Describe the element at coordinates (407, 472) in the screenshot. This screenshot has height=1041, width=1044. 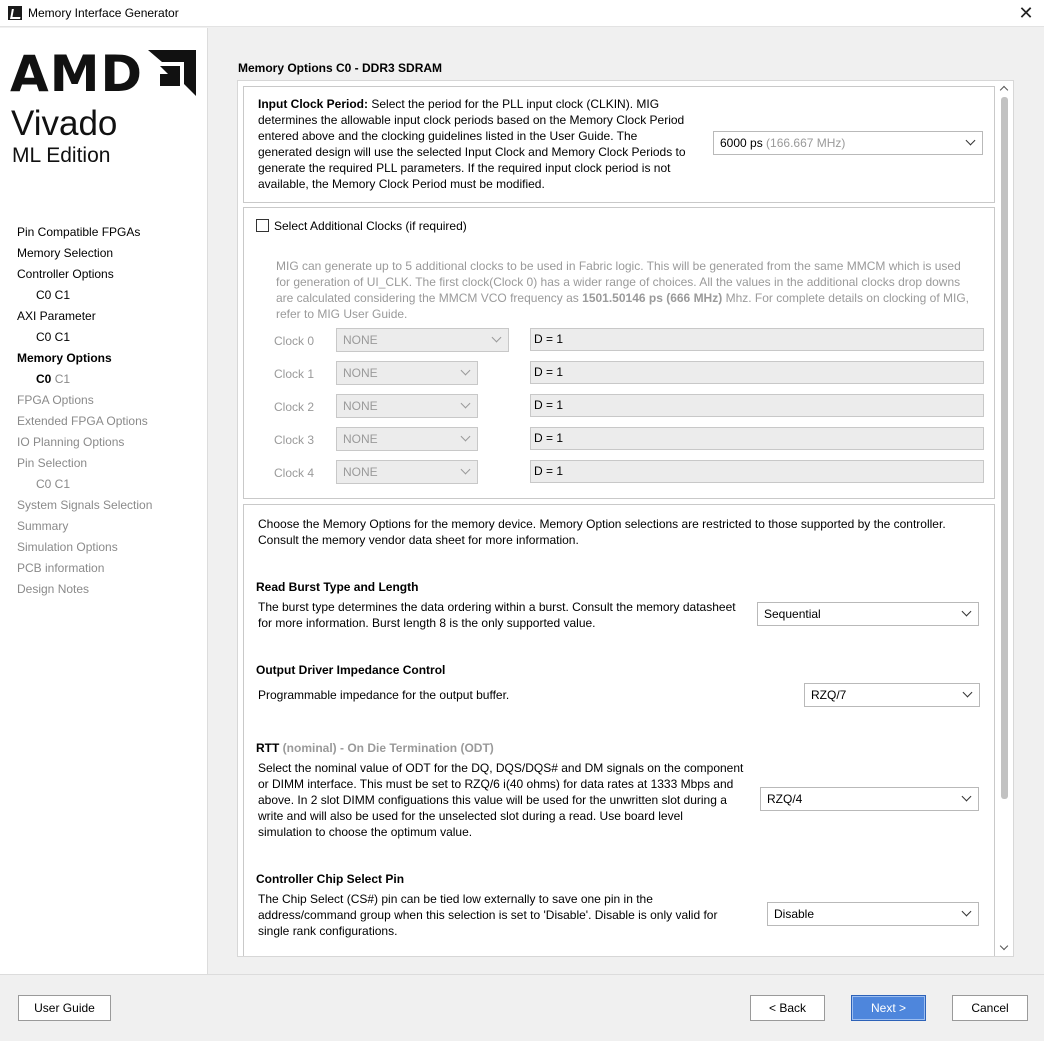
I see `clock-4-select: NONE` at that location.